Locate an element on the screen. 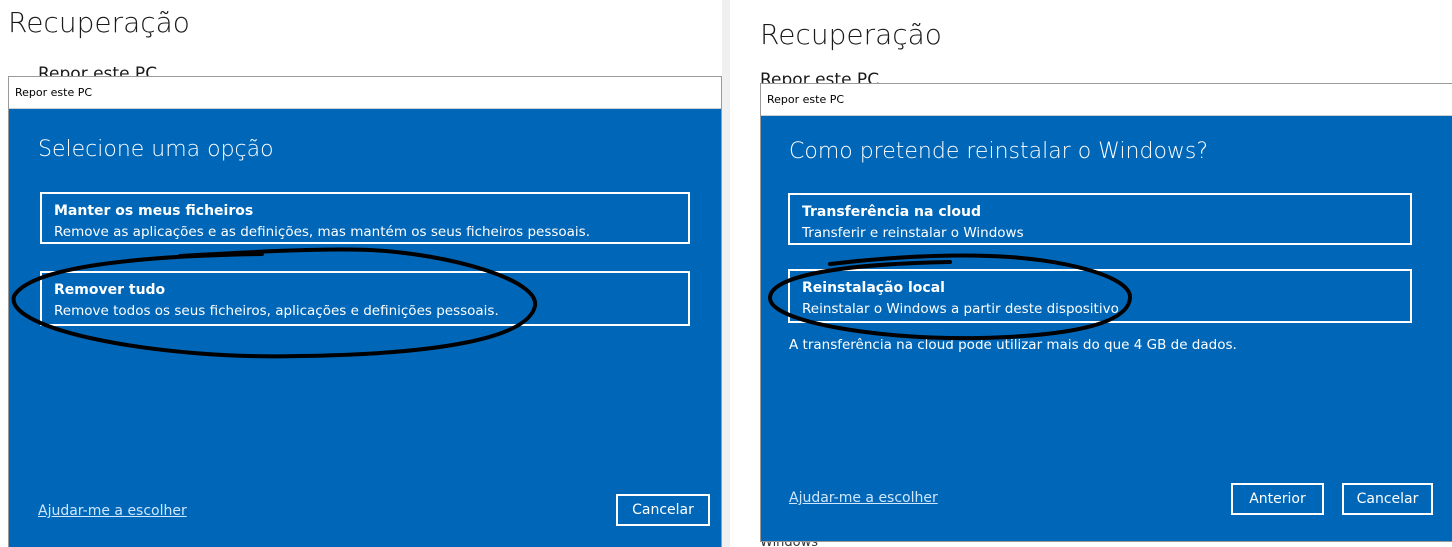  option-title: Reinstalação local is located at coordinates (873, 288).